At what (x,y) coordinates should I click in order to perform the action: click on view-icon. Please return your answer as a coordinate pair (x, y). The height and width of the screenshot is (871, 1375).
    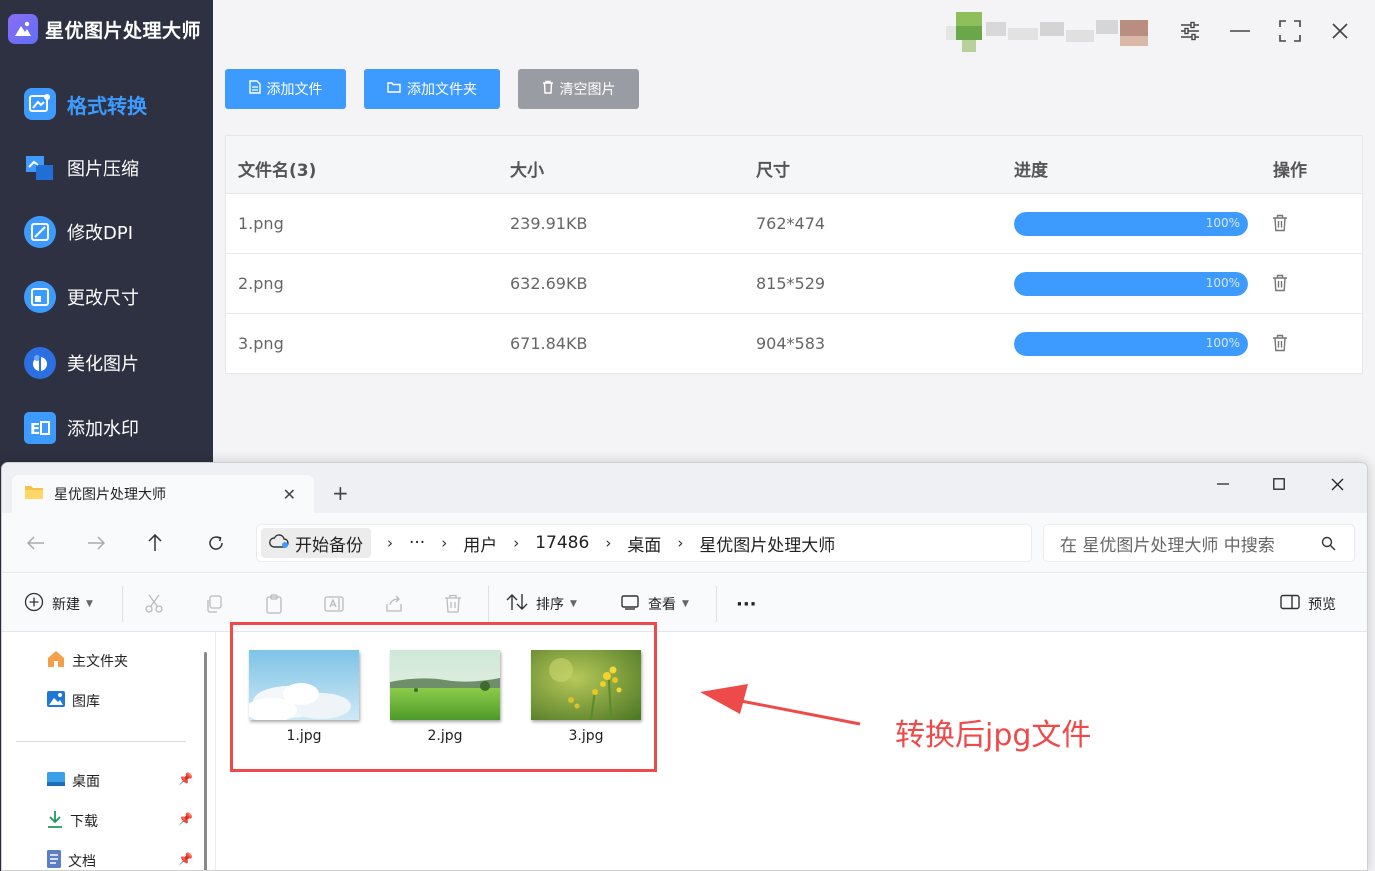
    Looking at the image, I should click on (630, 604).